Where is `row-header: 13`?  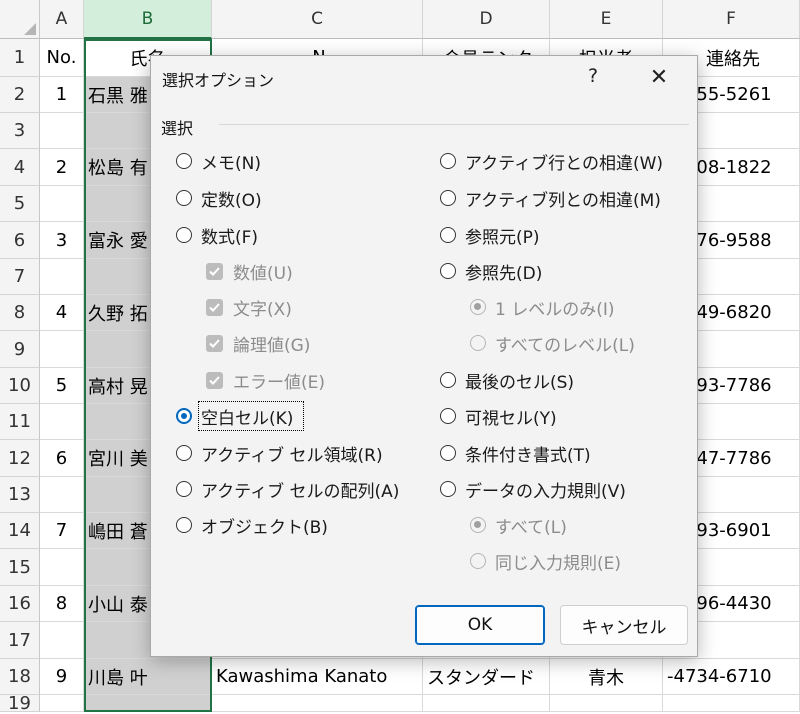 row-header: 13 is located at coordinates (20, 495).